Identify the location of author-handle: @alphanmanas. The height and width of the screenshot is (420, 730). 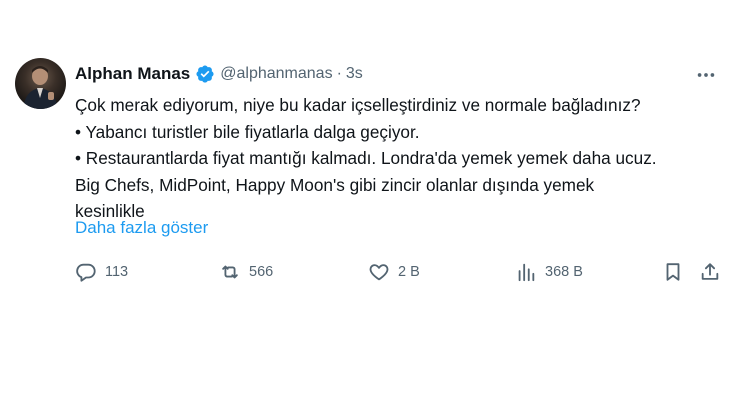
(276, 74).